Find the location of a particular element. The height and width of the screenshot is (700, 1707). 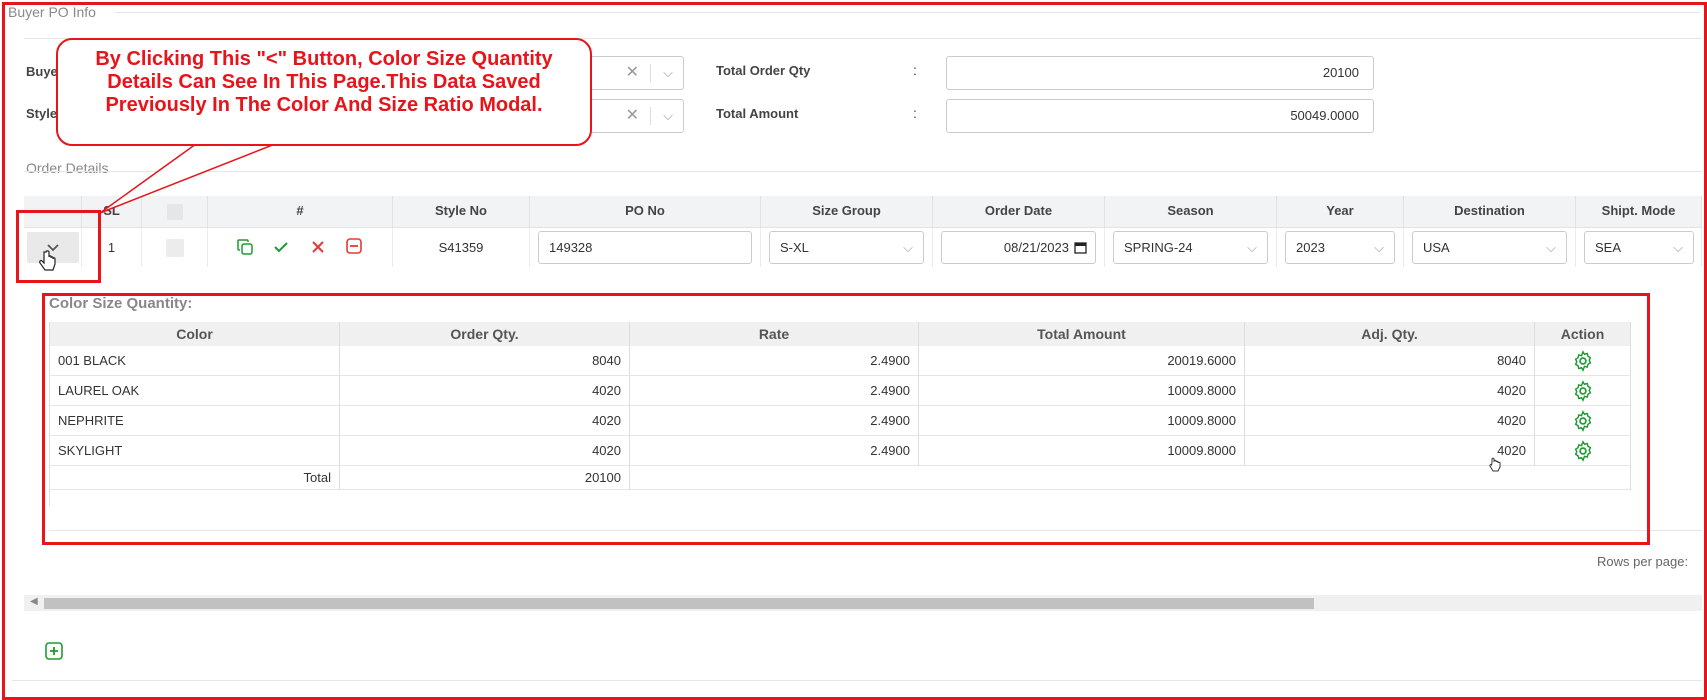

shipt-mode-select: SEA ⌵ is located at coordinates (1639, 247).